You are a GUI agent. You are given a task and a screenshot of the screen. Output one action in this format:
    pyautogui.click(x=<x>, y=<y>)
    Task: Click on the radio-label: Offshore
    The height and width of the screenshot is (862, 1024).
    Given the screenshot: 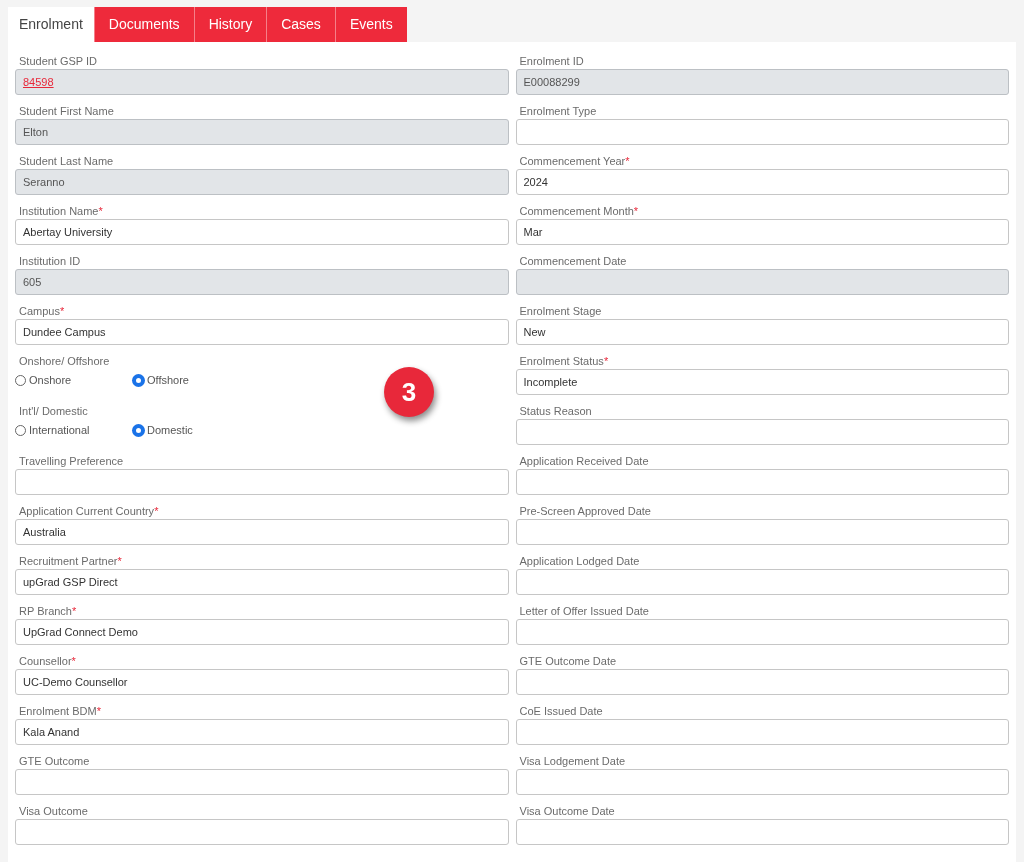 What is the action you would take?
    pyautogui.click(x=168, y=380)
    